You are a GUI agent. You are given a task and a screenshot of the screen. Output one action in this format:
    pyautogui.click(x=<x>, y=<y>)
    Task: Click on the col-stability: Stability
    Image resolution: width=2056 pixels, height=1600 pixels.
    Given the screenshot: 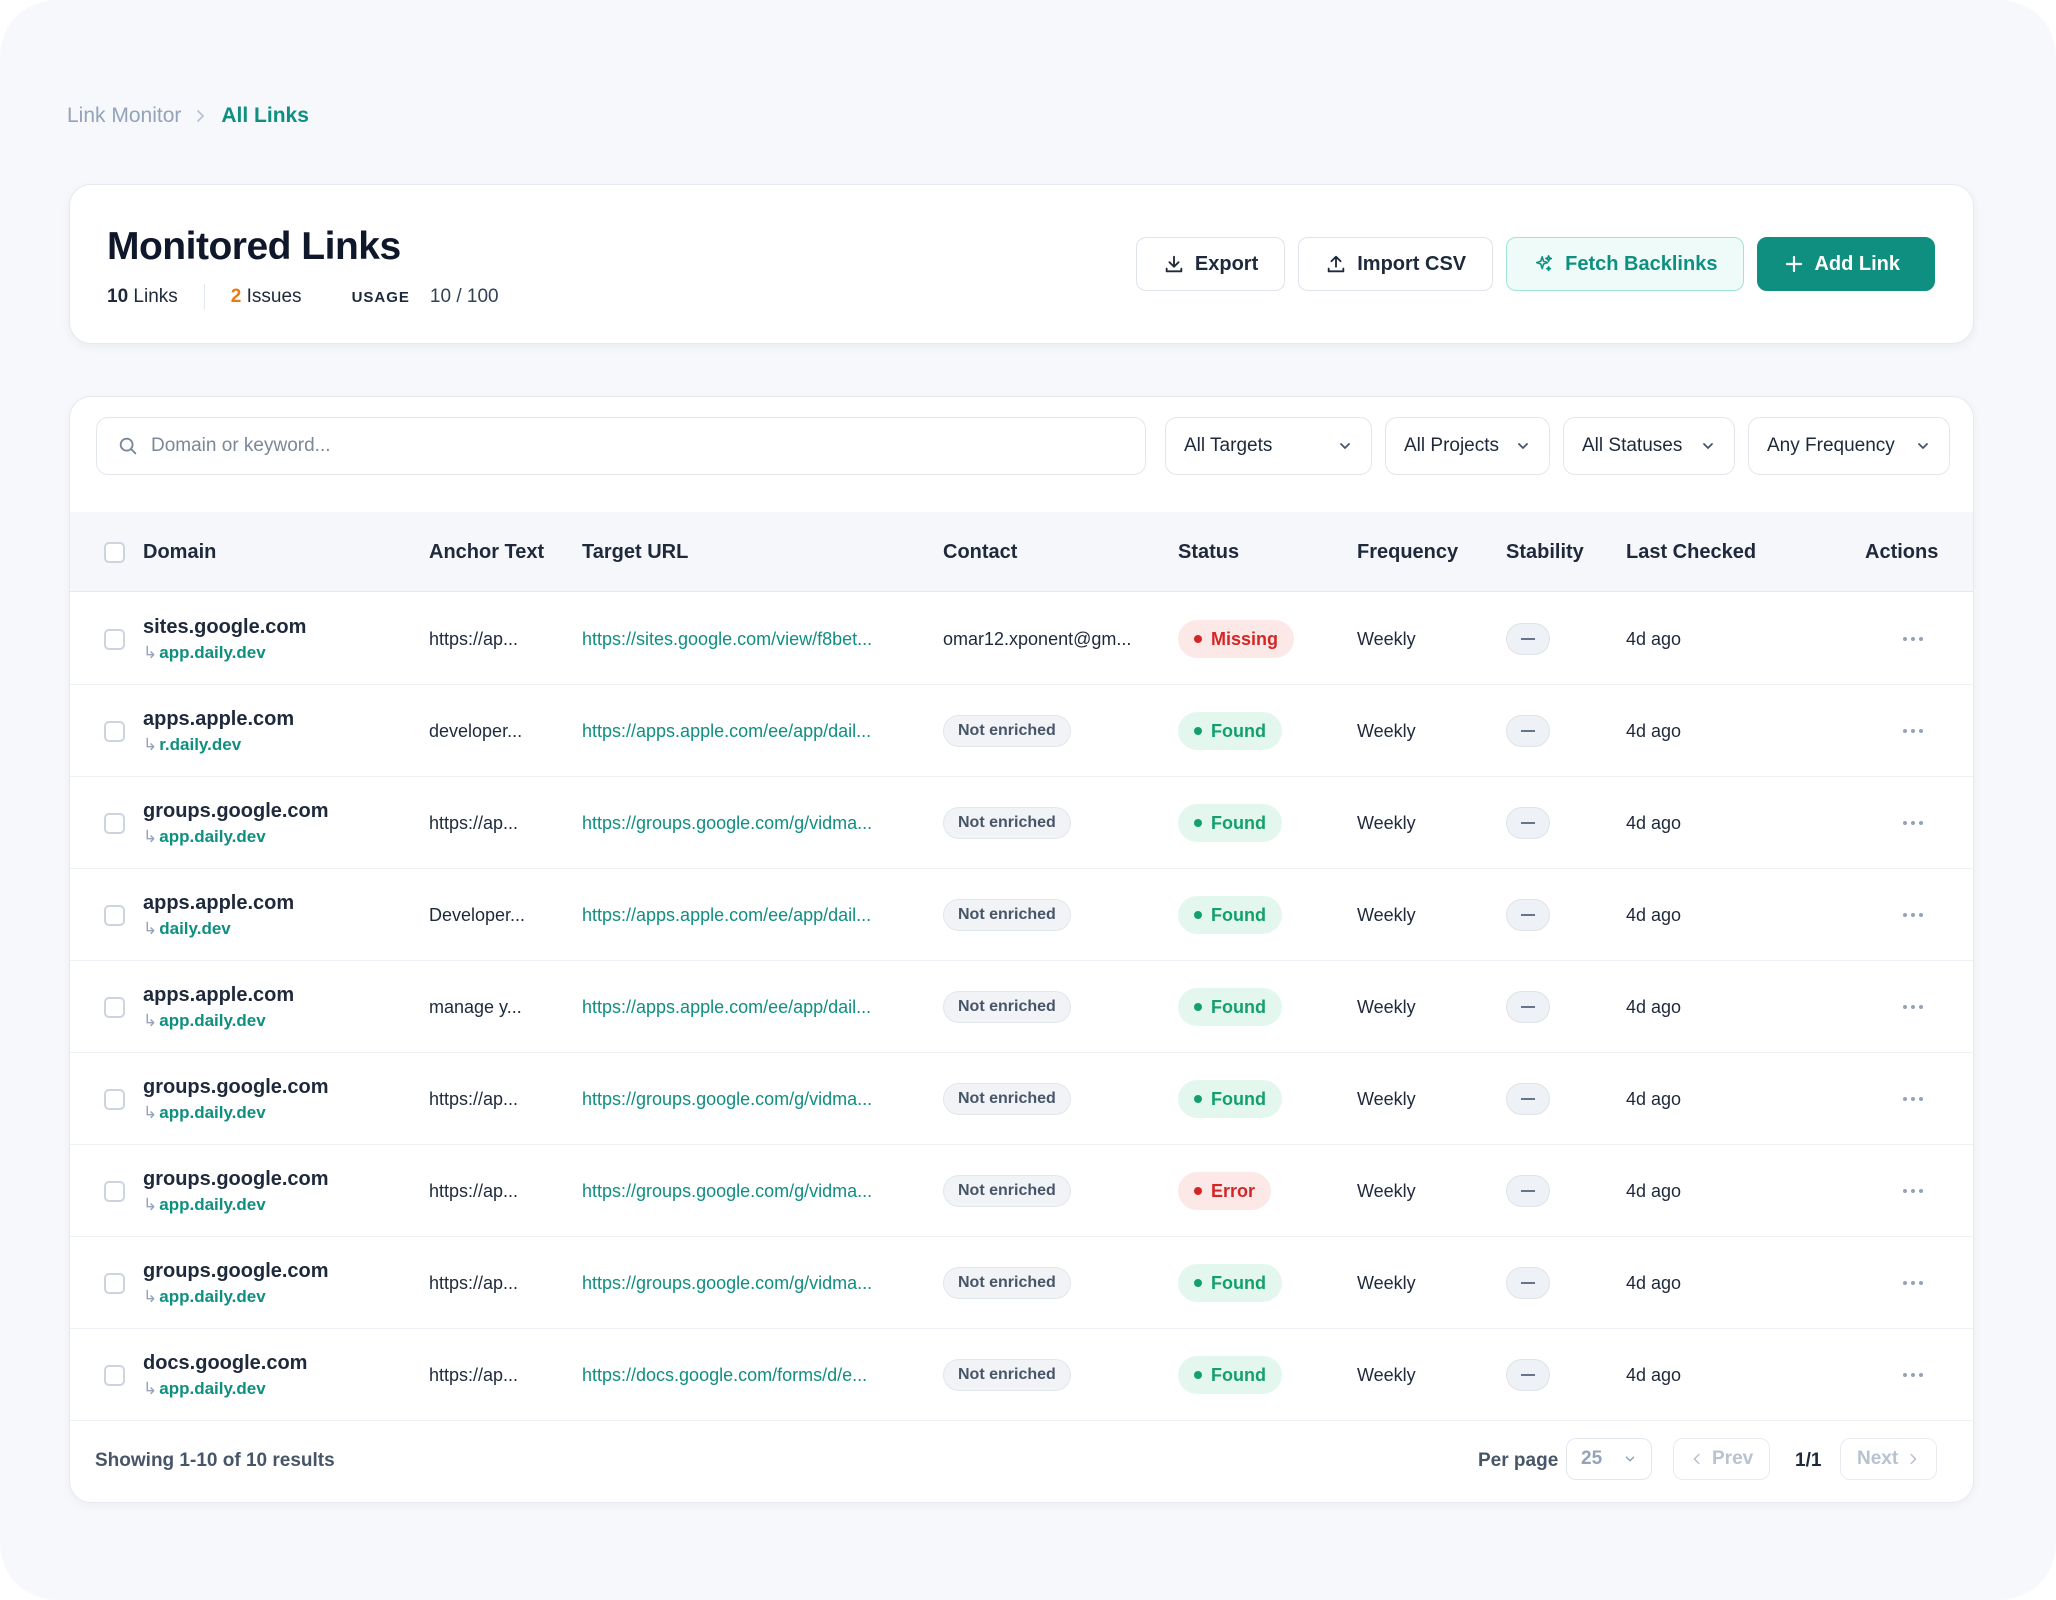 What is the action you would take?
    pyautogui.click(x=1545, y=552)
    